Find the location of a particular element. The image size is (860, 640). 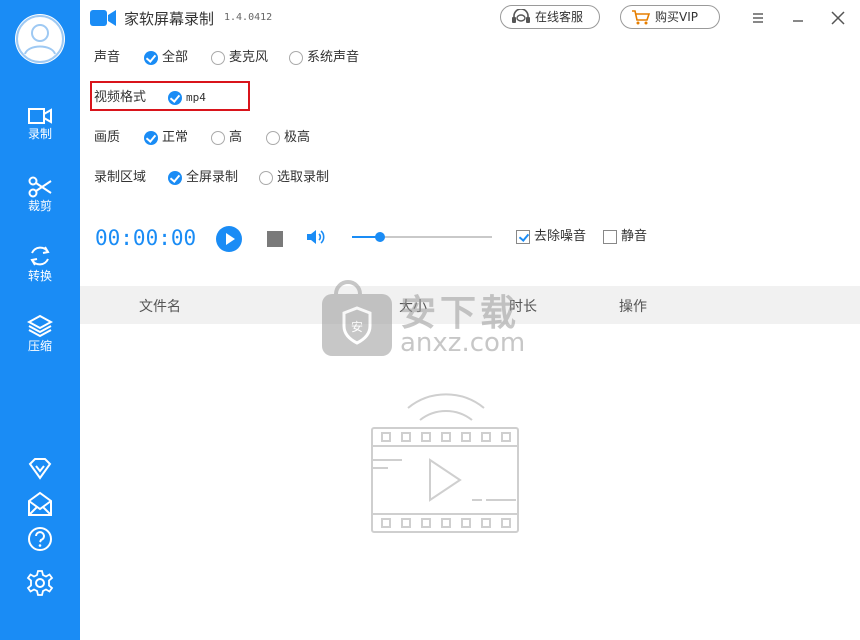

watermark-domain: anxz.com is located at coordinates (463, 343).